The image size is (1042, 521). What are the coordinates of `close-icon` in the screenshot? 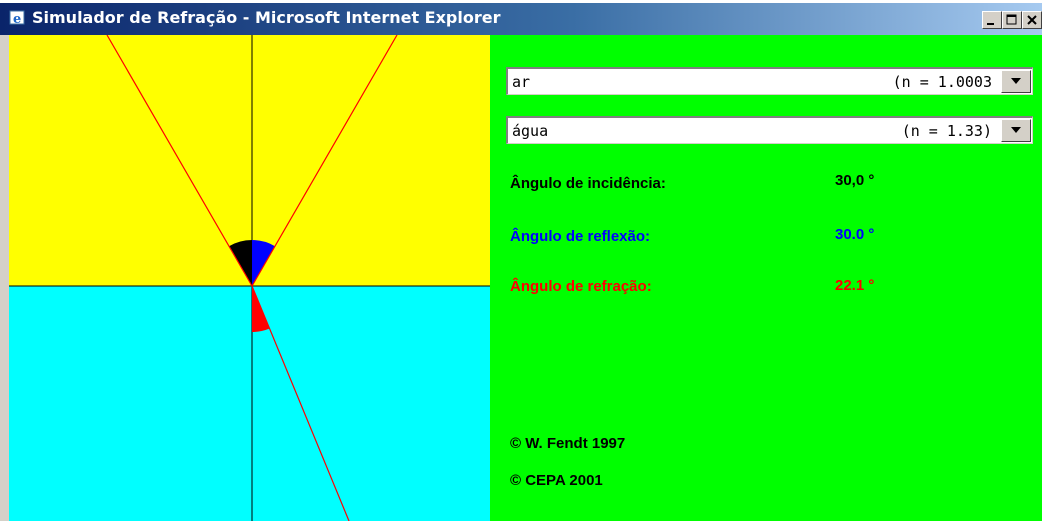 It's located at (1032, 20).